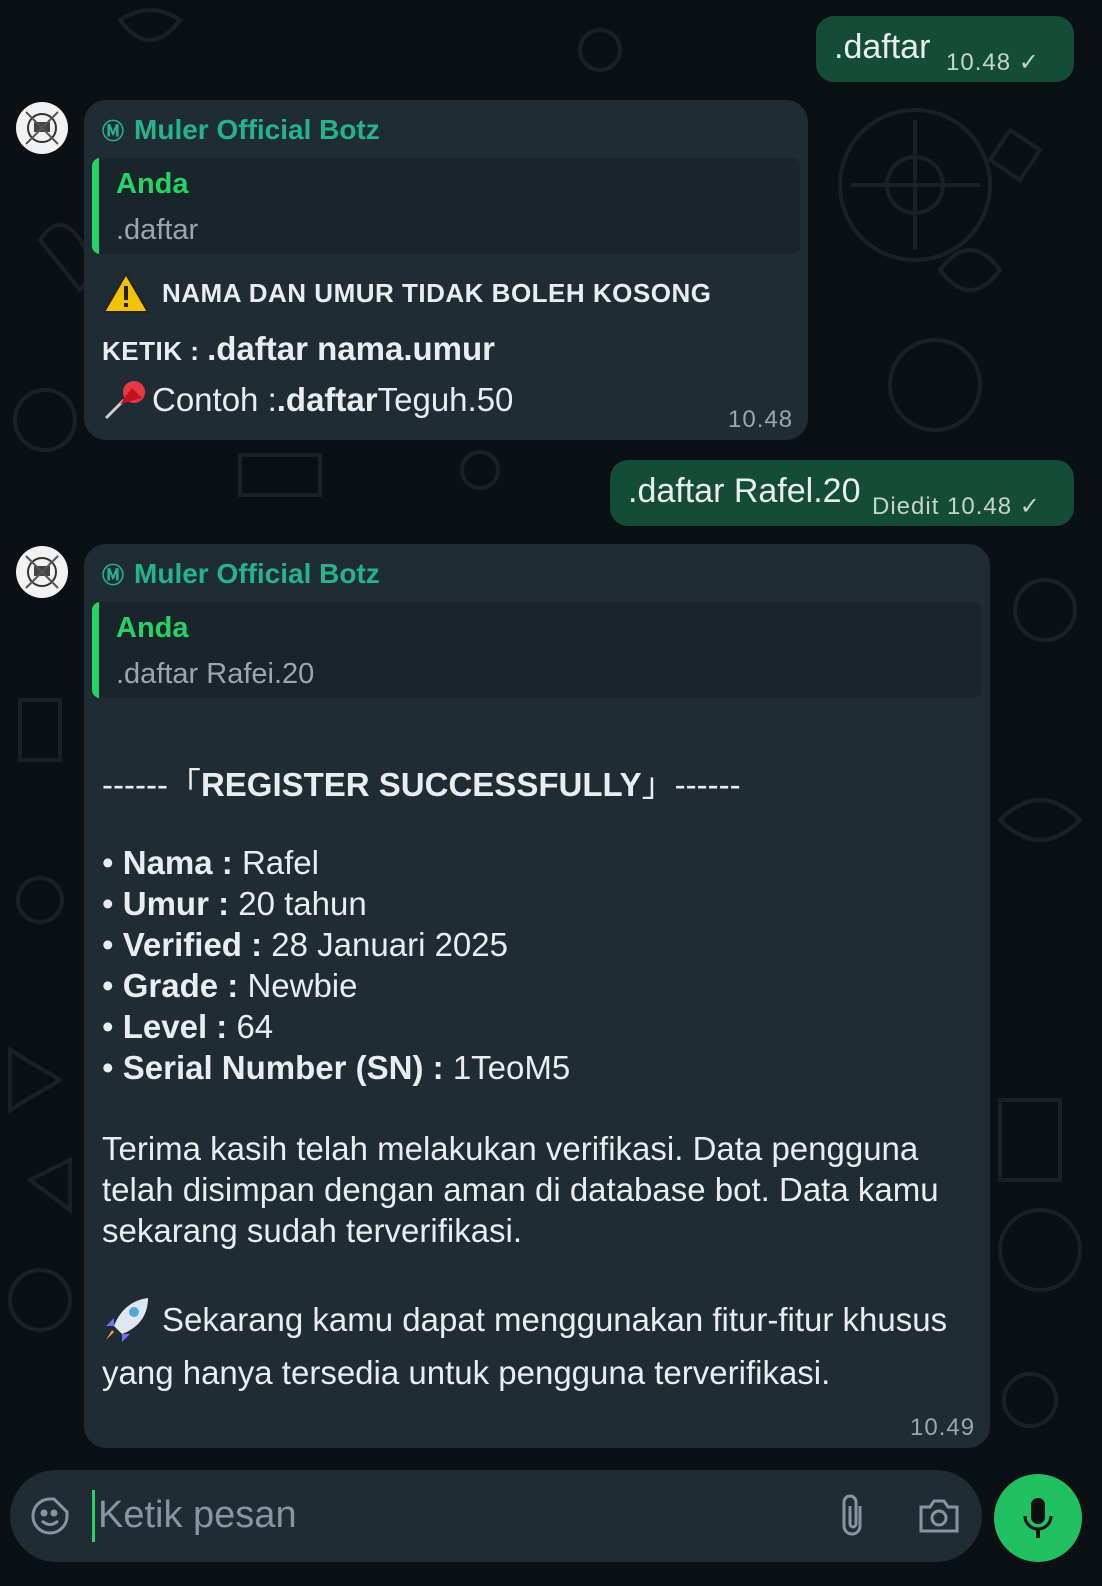  Describe the element at coordinates (939, 1518) in the screenshot. I see `camera-icon` at that location.